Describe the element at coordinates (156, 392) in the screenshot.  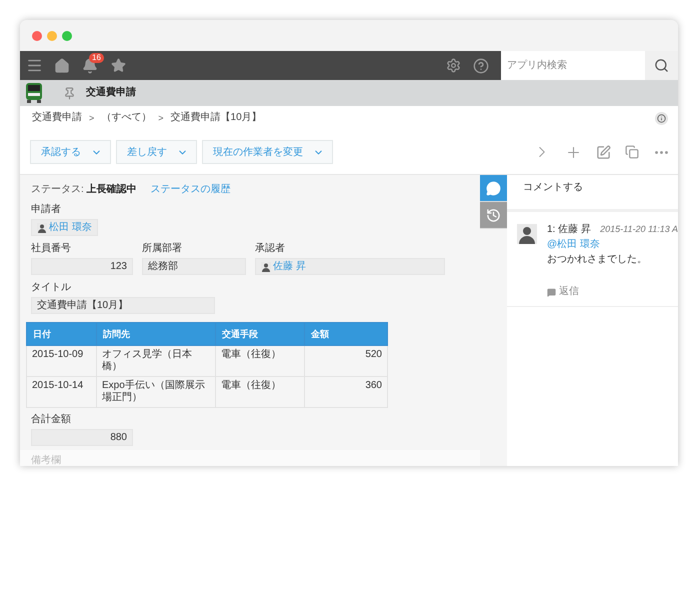
I see `table-cell: Expo手伝い（国際展示場正門）` at that location.